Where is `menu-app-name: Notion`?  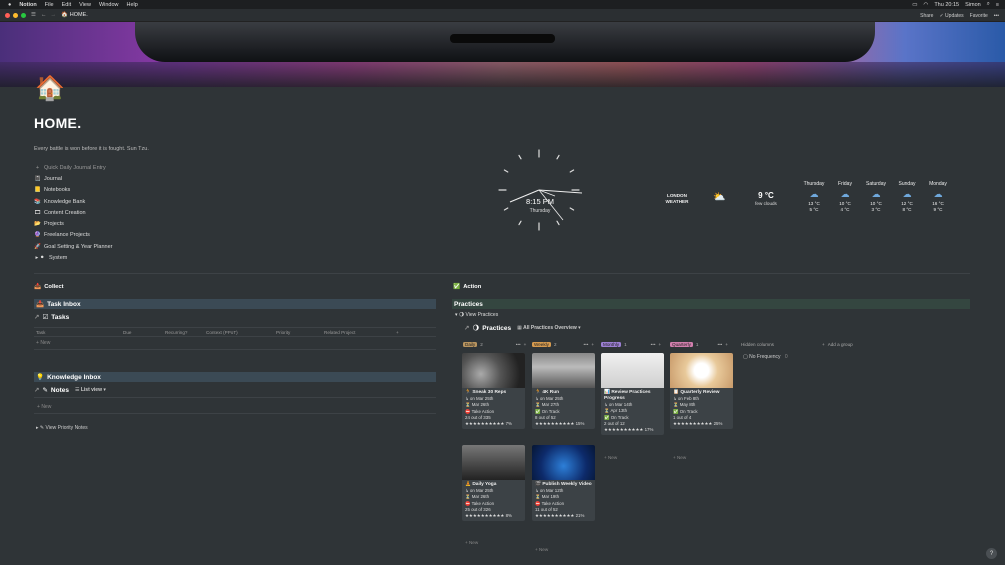
menu-app-name: Notion is located at coordinates (27, 5).